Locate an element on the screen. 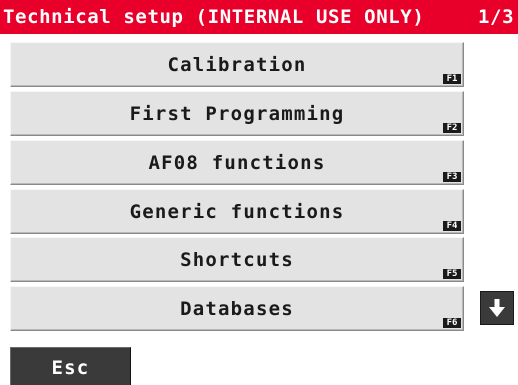 Image resolution: width=518 pixels, height=385 pixels. fkey-badge: F6 is located at coordinates (452, 323).